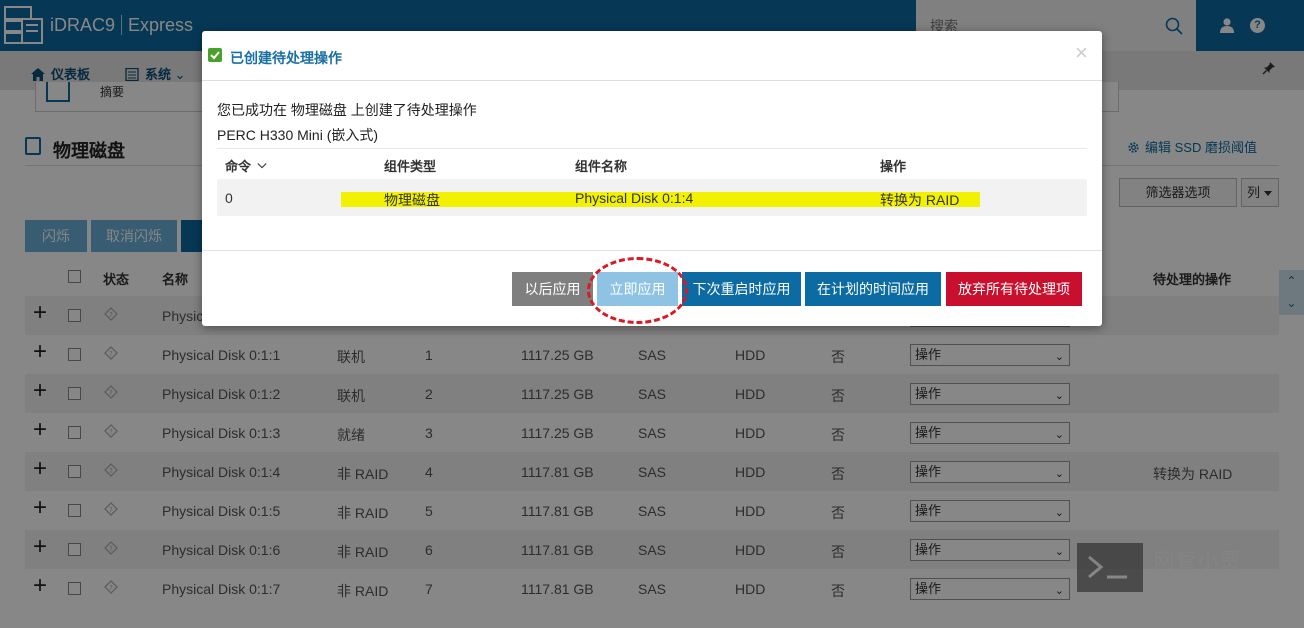  Describe the element at coordinates (347, 110) in the screenshot. I see `success-message: 您已成功在 物理磁盘 上创建了待处理操作` at that location.